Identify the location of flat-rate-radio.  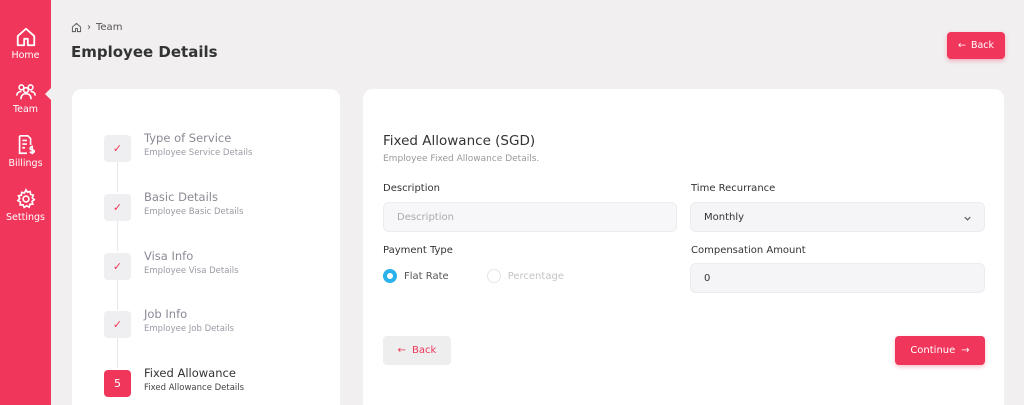
(390, 276).